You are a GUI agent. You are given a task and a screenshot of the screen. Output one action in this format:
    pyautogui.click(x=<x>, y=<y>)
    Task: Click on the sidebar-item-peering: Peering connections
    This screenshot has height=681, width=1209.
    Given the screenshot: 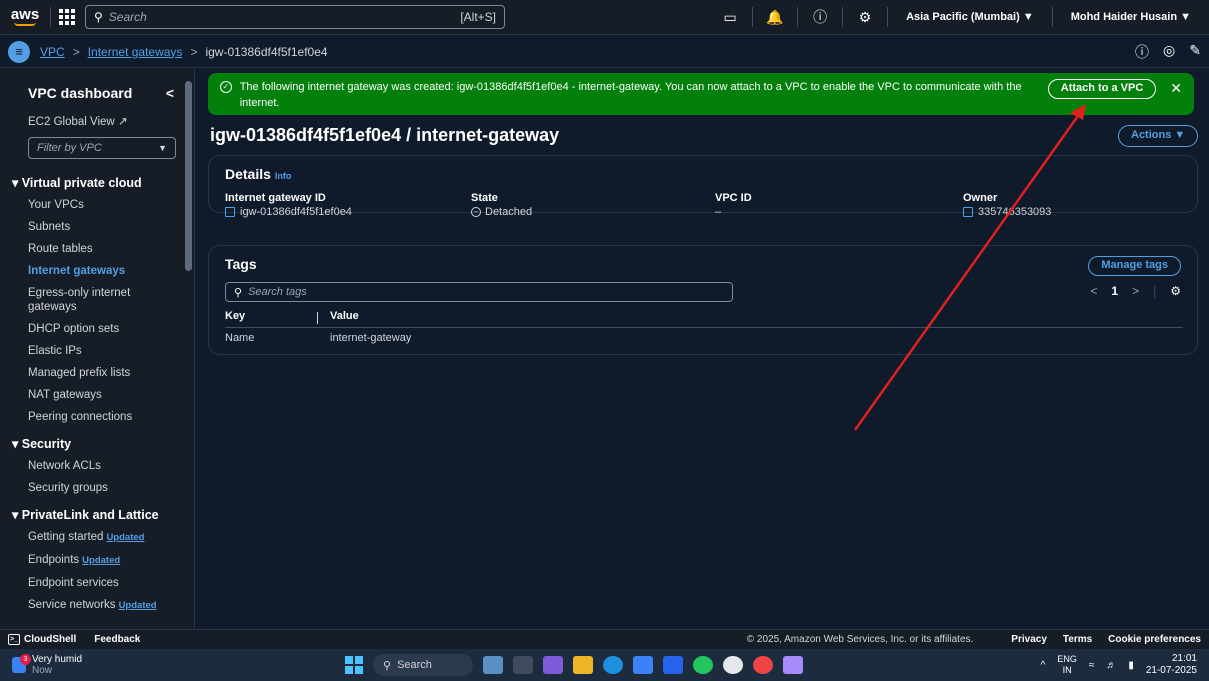 What is the action you would take?
    pyautogui.click(x=97, y=417)
    